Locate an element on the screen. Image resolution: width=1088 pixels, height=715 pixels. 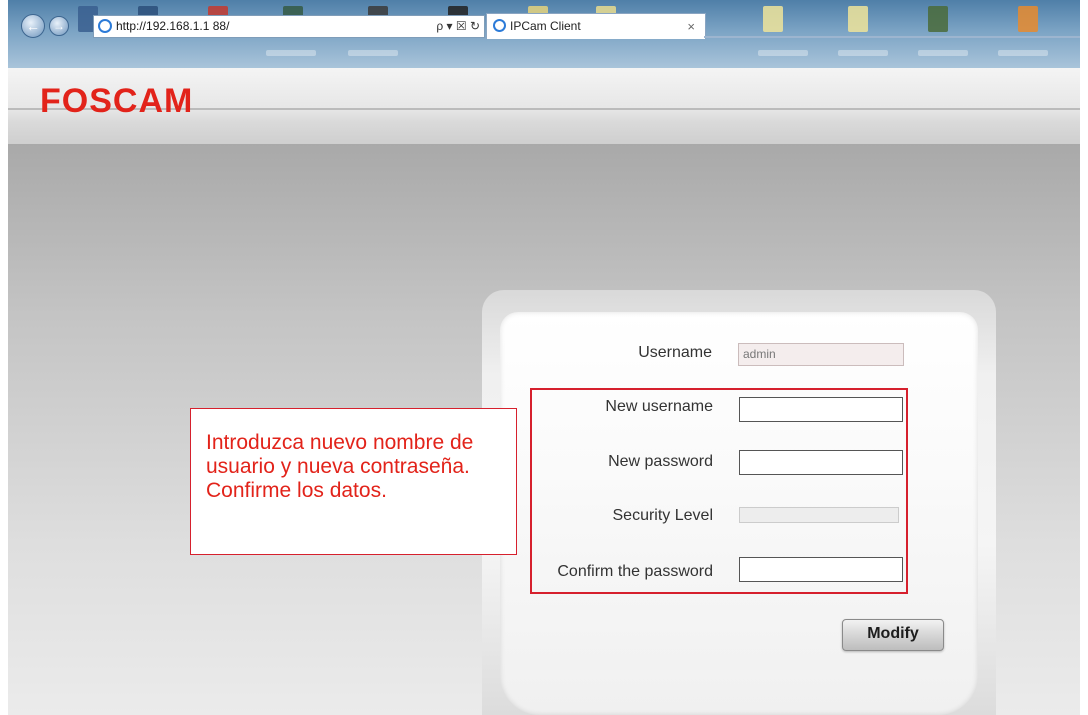
tab-strip is located at coordinates (892, 37).